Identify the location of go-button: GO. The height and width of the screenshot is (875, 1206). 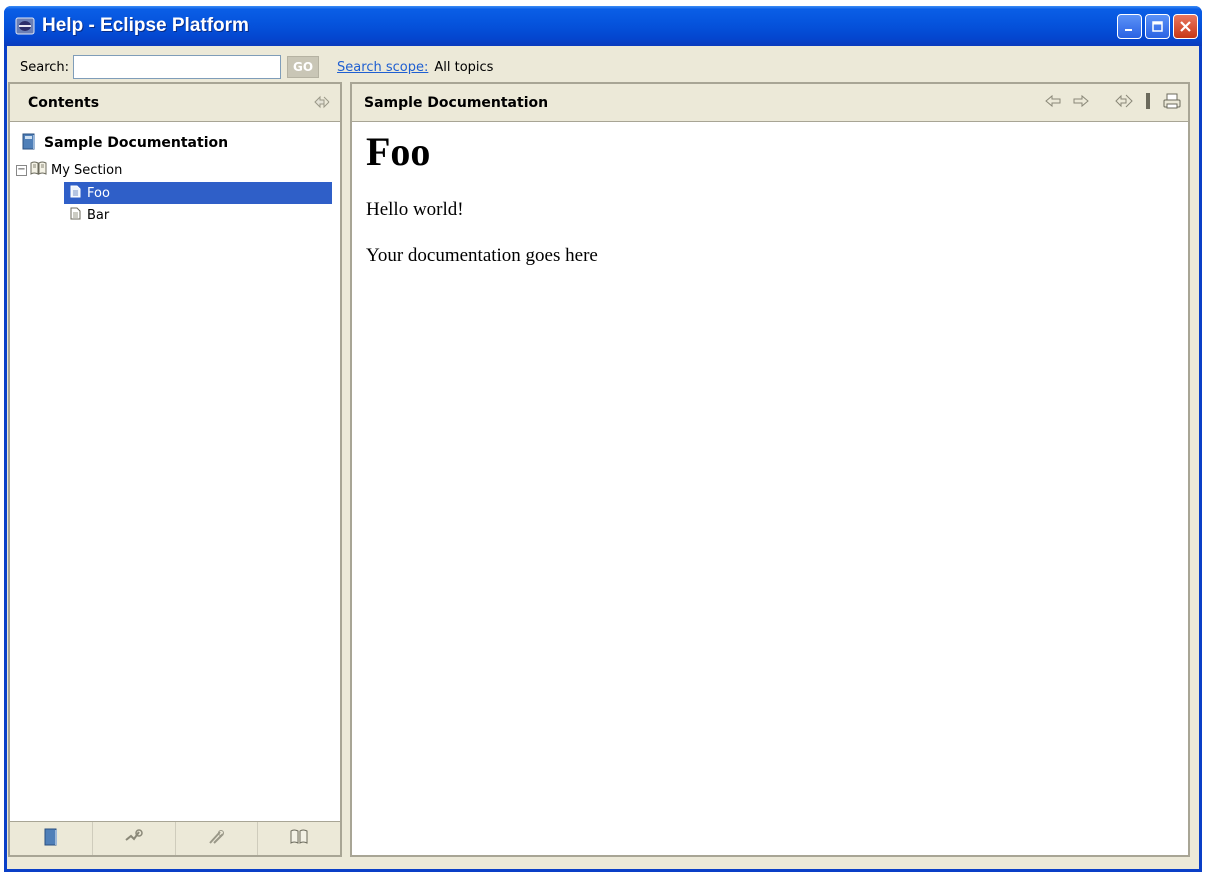
(303, 67).